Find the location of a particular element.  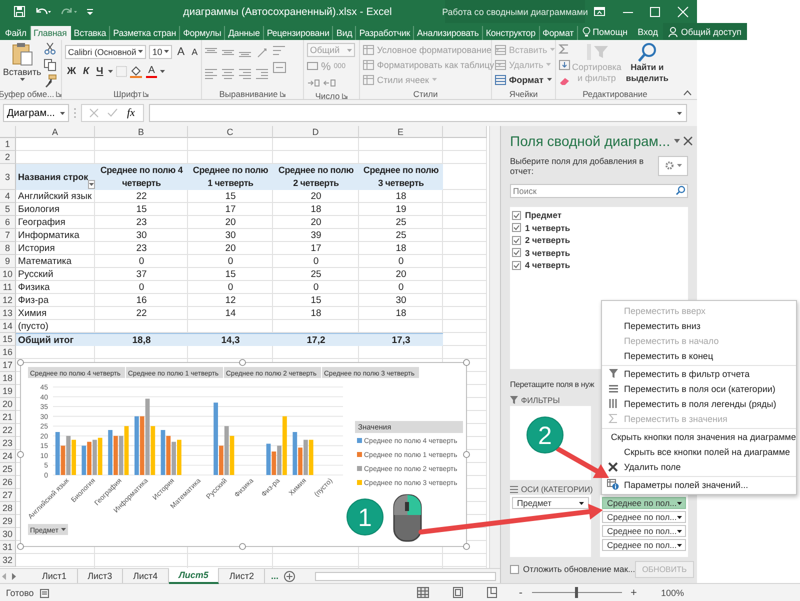

italic-button: К is located at coordinates (86, 71).